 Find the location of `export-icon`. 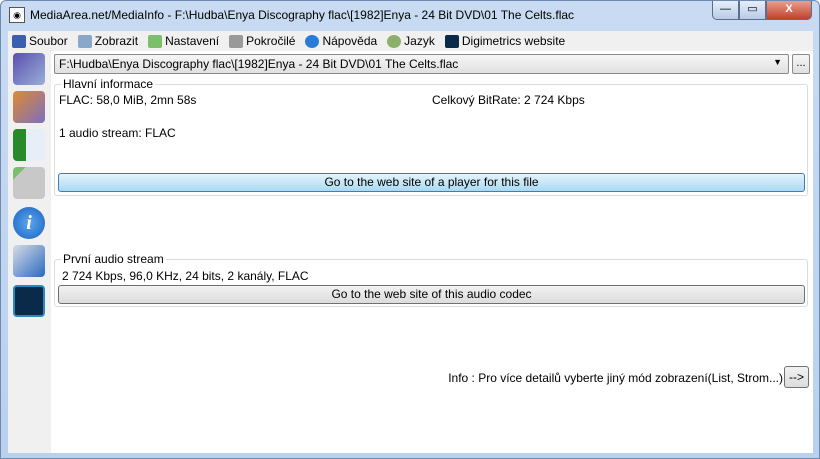

export-icon is located at coordinates (29, 145).